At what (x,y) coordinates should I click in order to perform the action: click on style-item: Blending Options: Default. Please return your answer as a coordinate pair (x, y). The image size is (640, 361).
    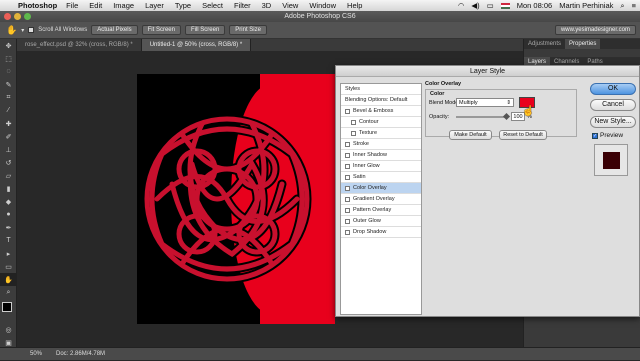
    Looking at the image, I should click on (381, 100).